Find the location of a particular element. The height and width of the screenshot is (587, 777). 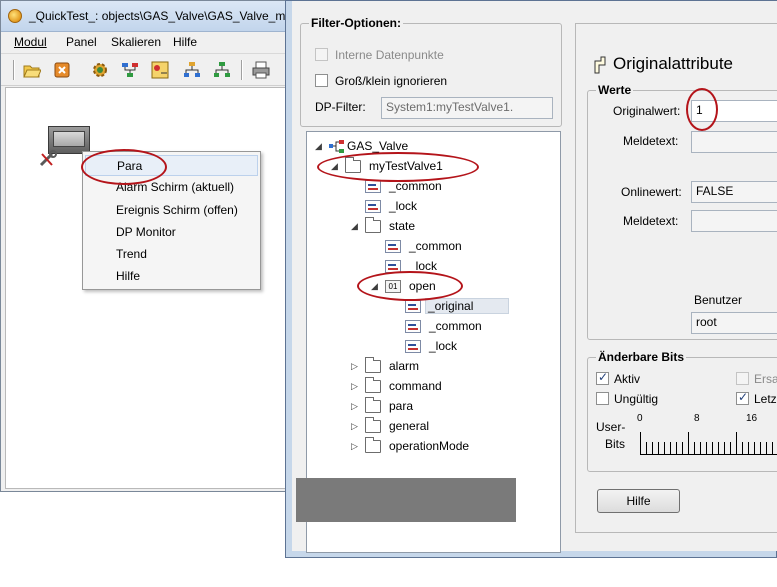

tree-node-common: _common is located at coordinates (441, 187).